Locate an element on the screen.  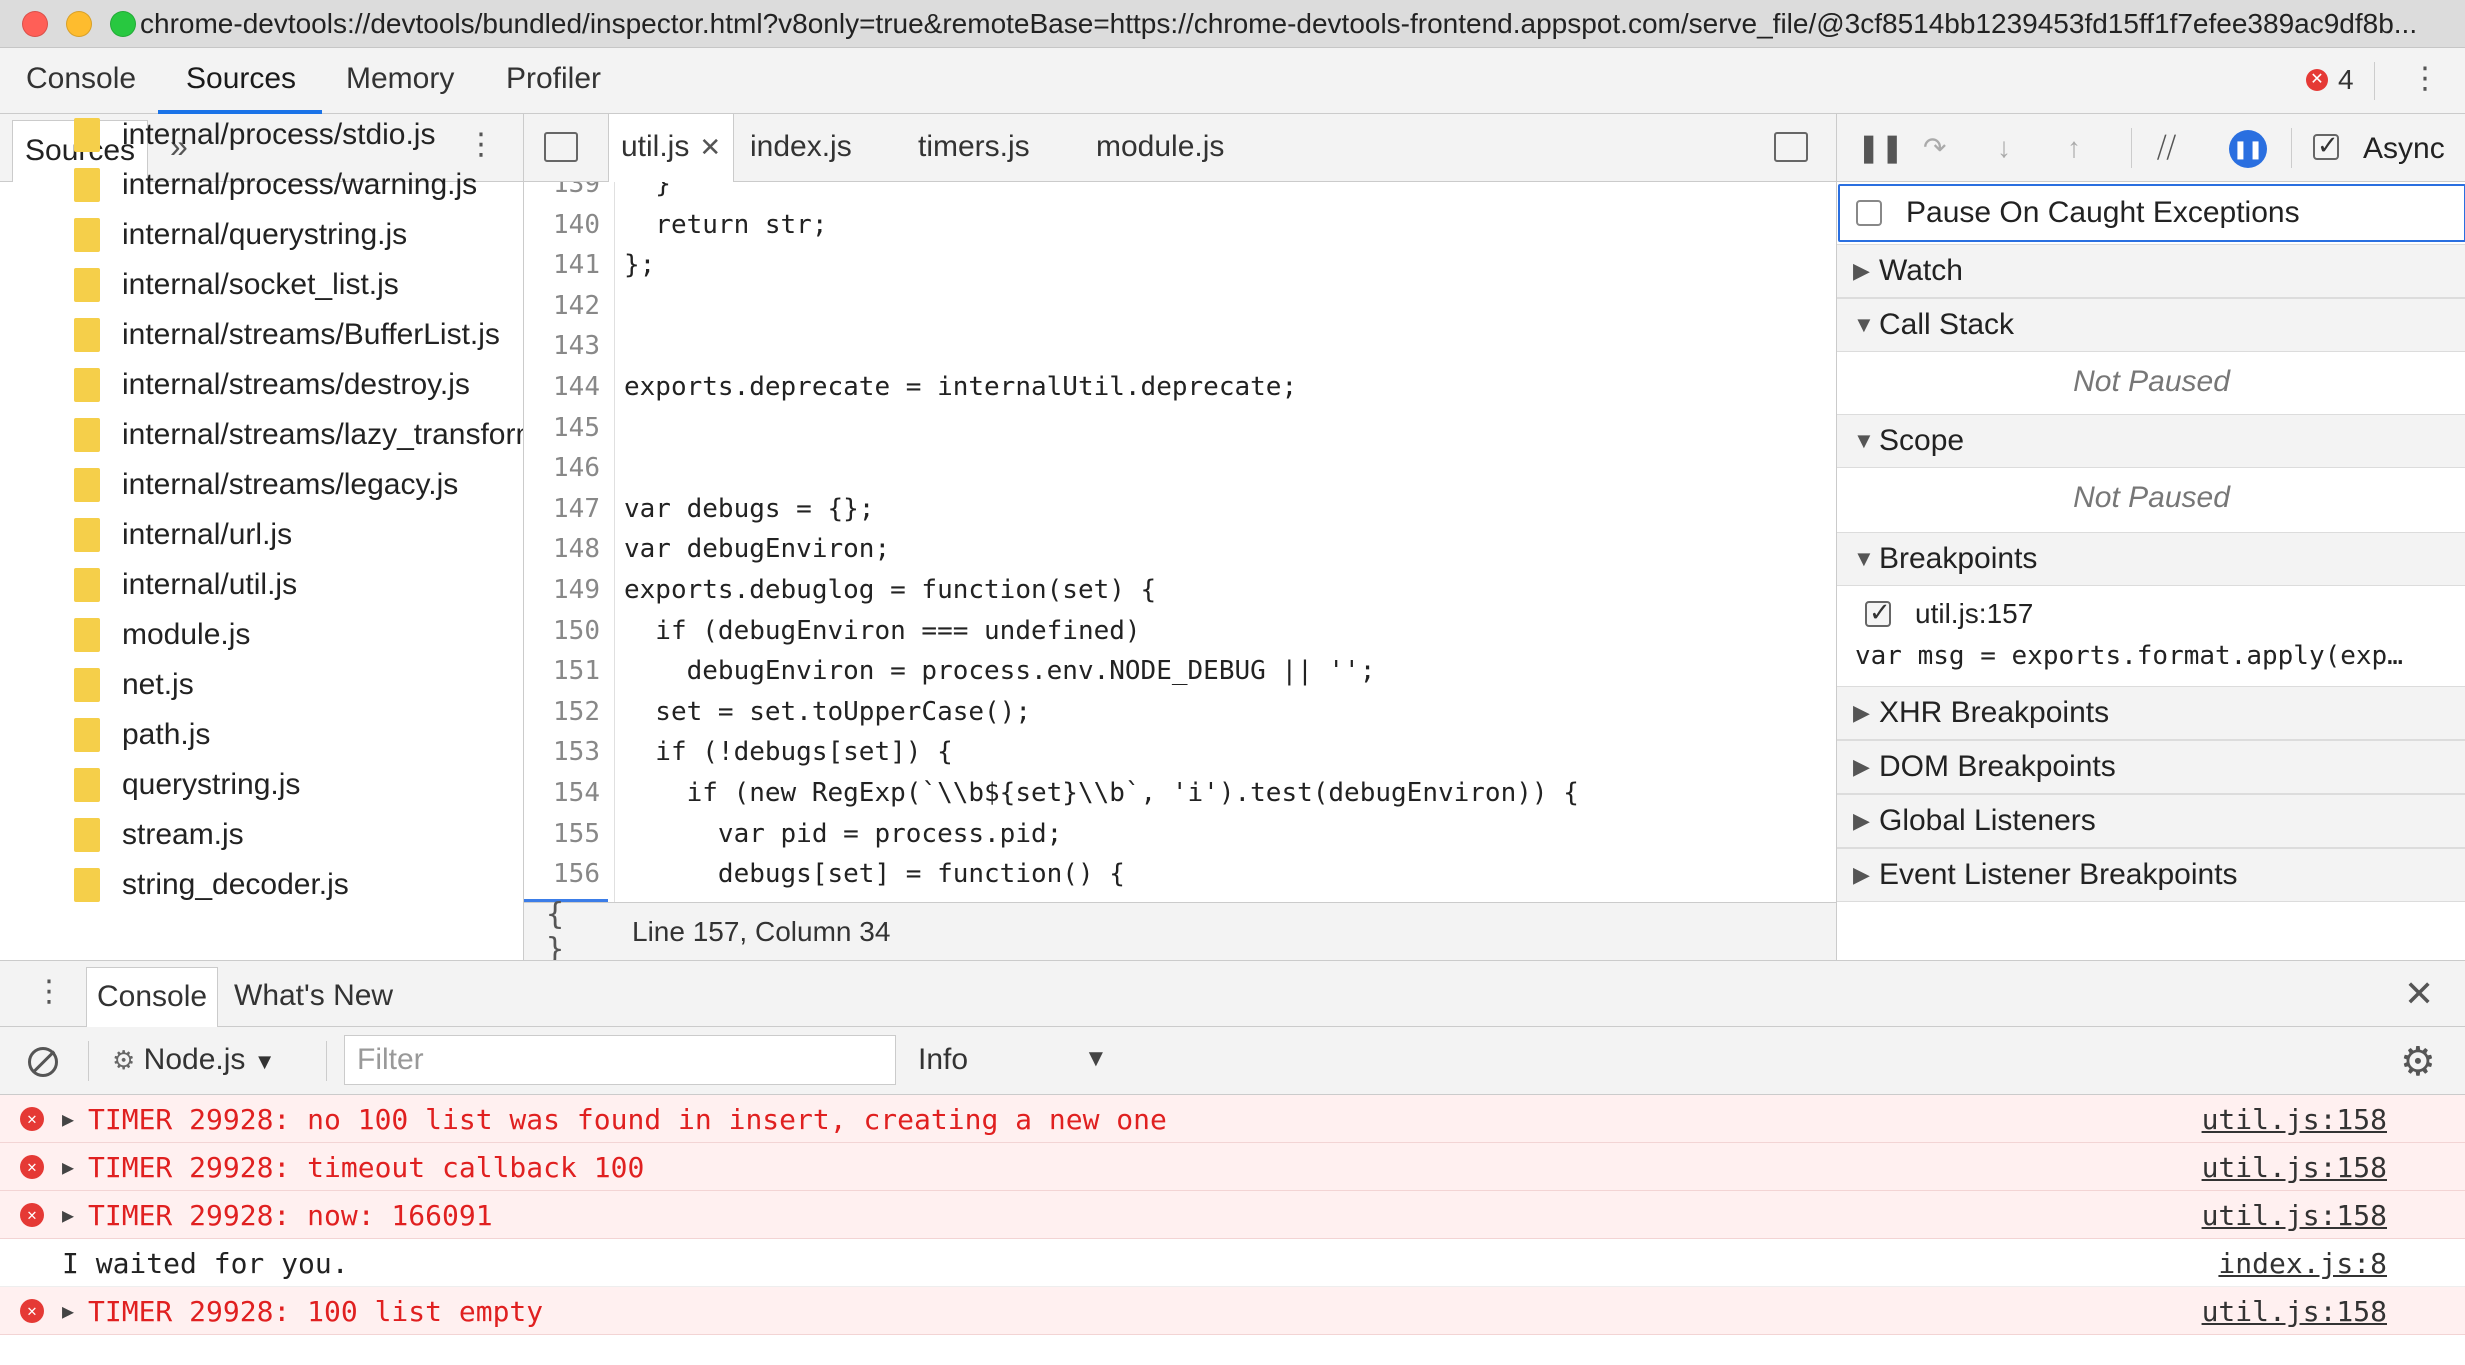
pretty-print-button: { } is located at coordinates (568, 932).